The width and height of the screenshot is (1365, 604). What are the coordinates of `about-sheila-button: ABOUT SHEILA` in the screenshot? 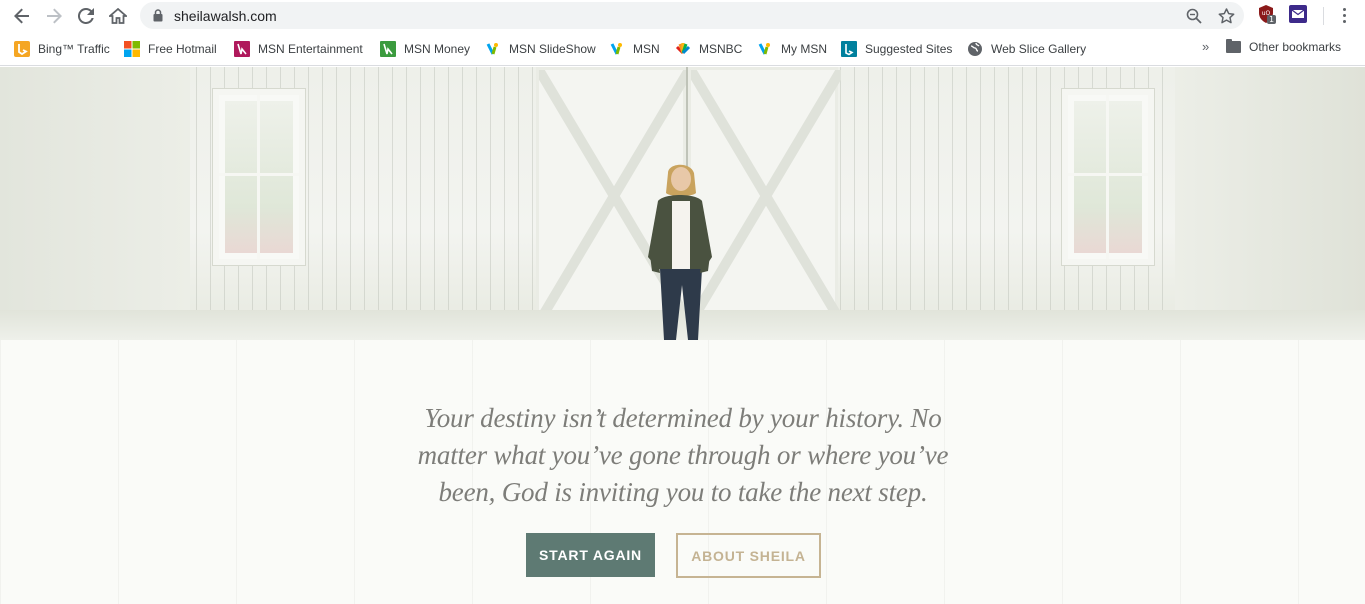 It's located at (748, 555).